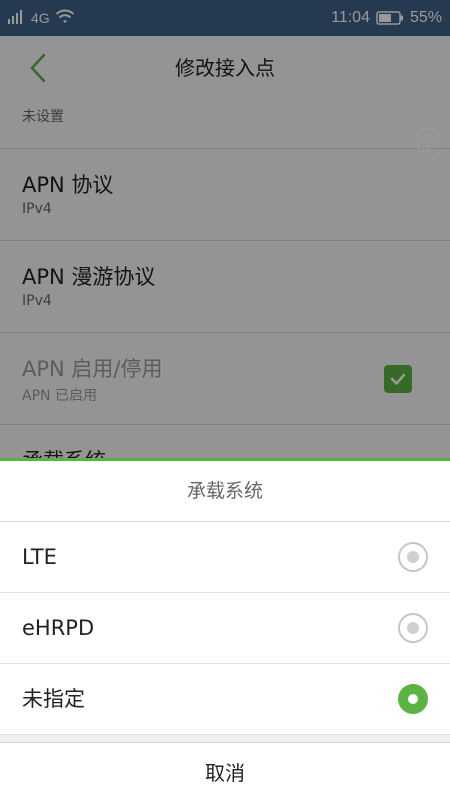 The image size is (450, 800). What do you see at coordinates (225, 771) in the screenshot?
I see `cancel-button: 取消` at bounding box center [225, 771].